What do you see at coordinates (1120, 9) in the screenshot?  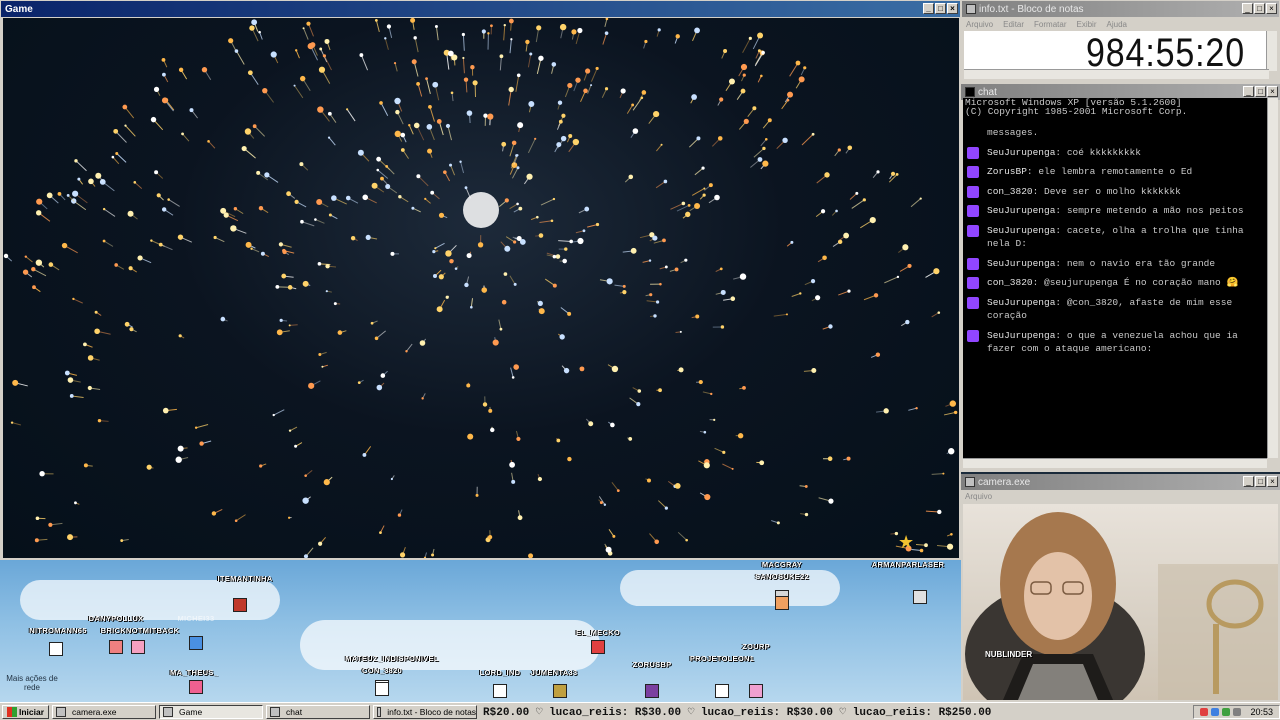 I see `notepad-titlebar: info.txt - Bloco de notas _ □ ×` at bounding box center [1120, 9].